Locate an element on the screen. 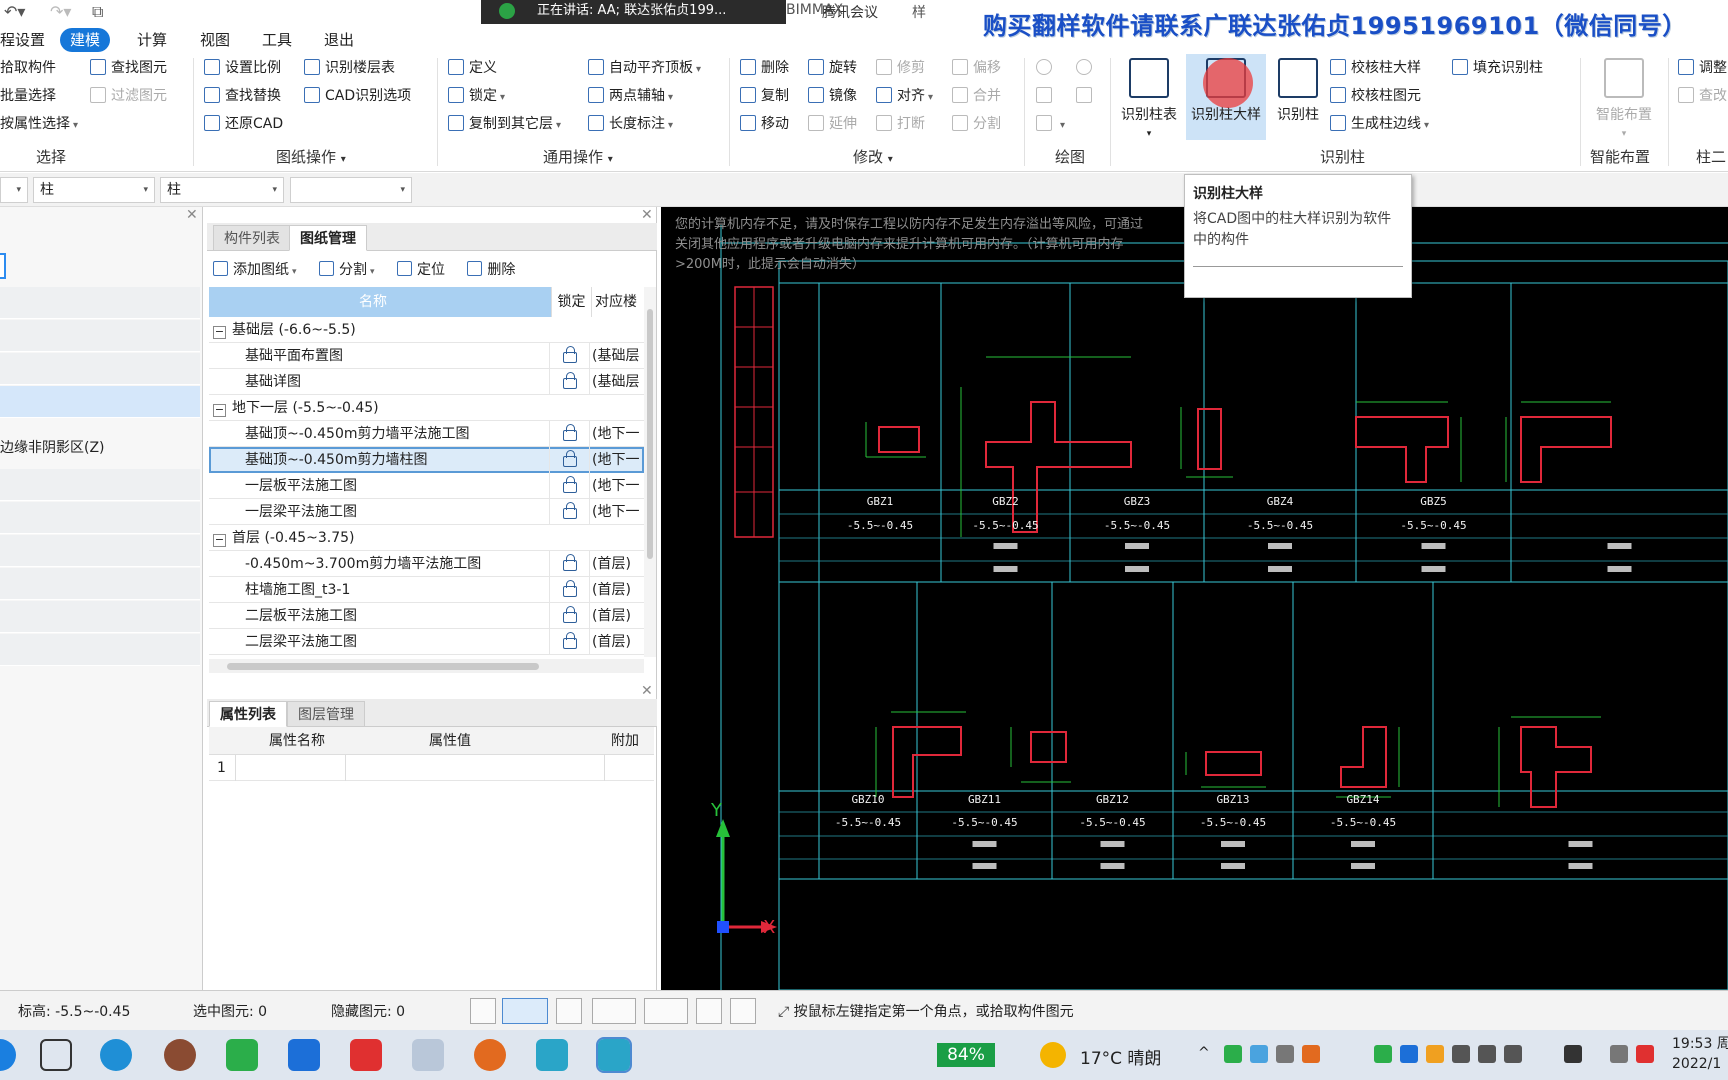  menu-modeling: 建模 is located at coordinates (85, 40).